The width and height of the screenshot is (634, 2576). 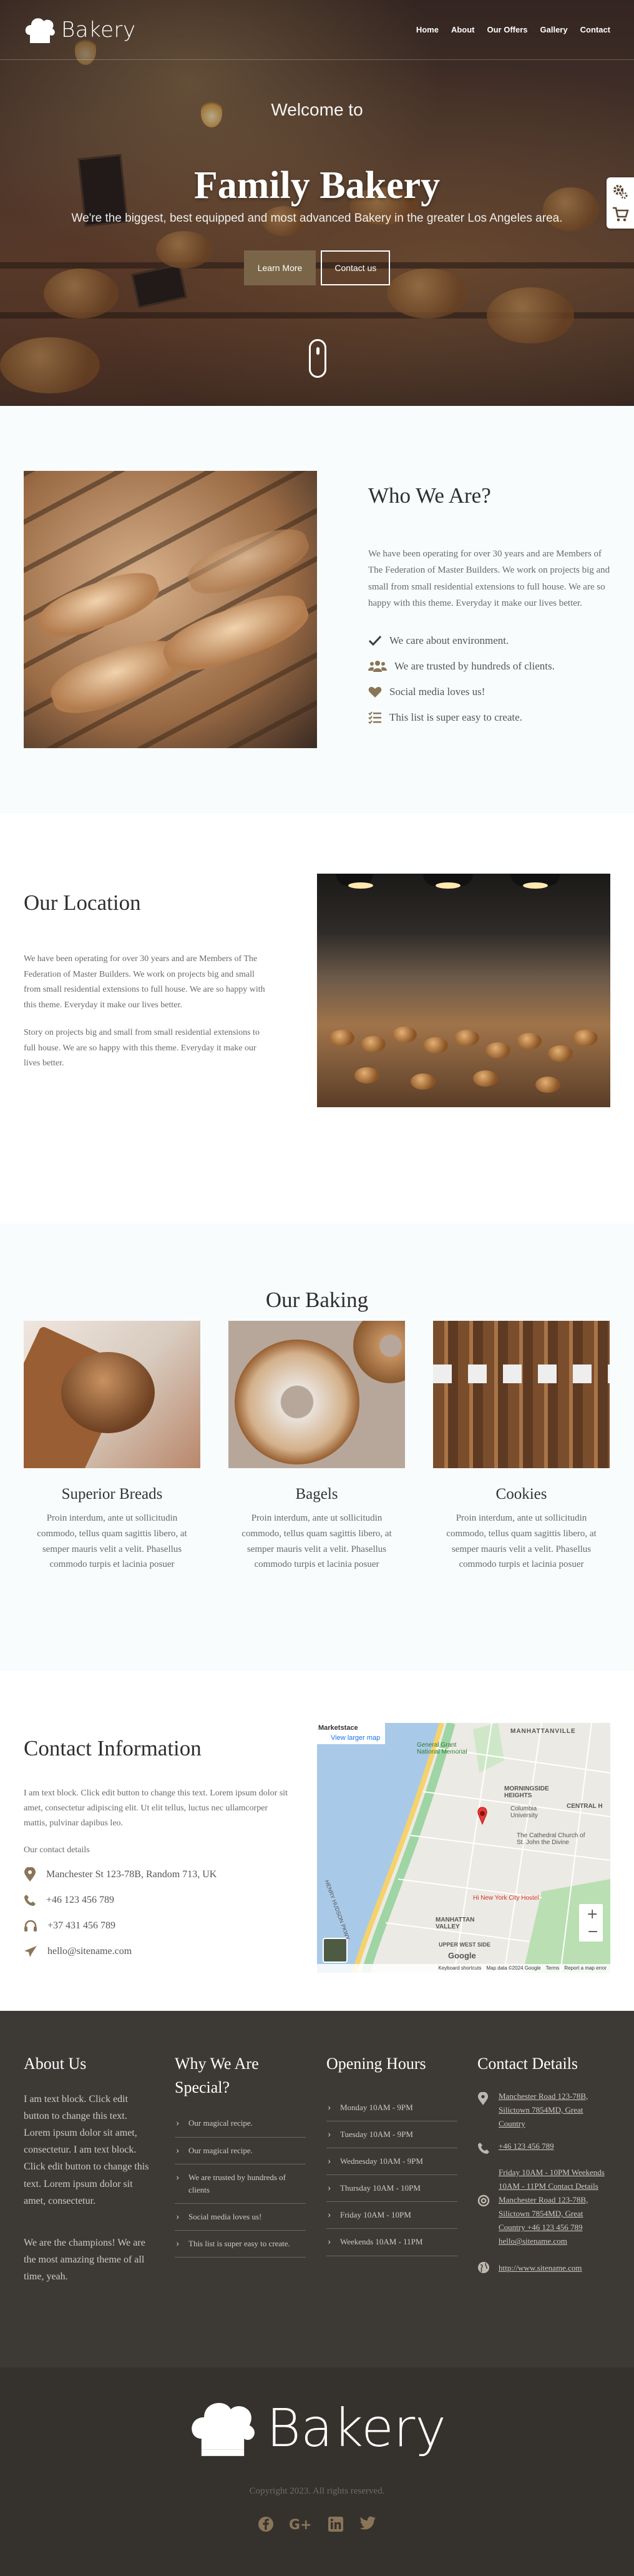 What do you see at coordinates (484, 2201) in the screenshot?
I see `at-icon` at bounding box center [484, 2201].